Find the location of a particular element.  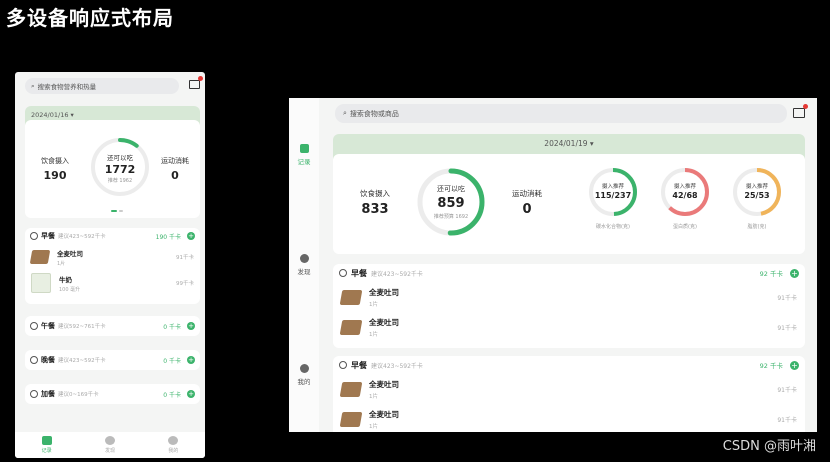

remain-value: 859 is located at coordinates (451, 203).